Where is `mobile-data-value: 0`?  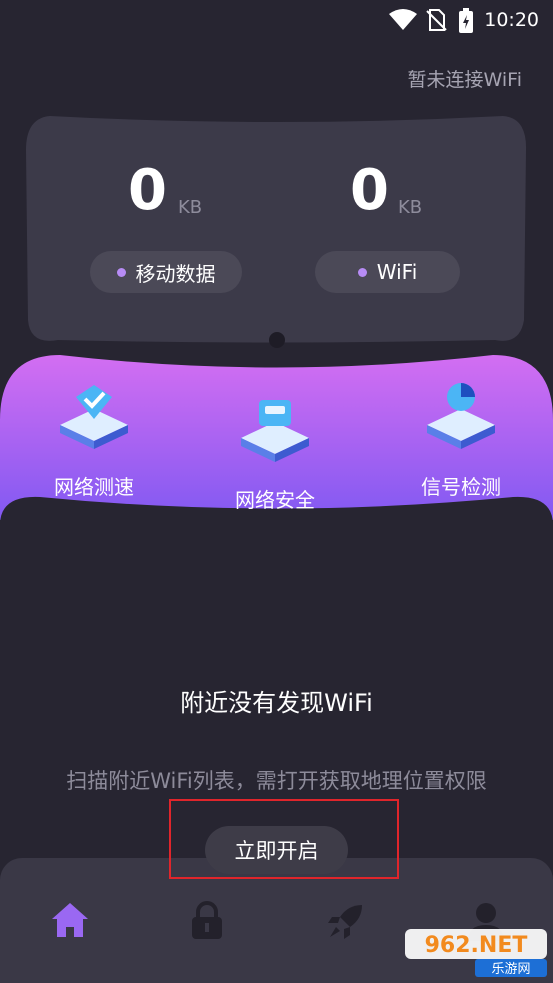 mobile-data-value: 0 is located at coordinates (147, 190).